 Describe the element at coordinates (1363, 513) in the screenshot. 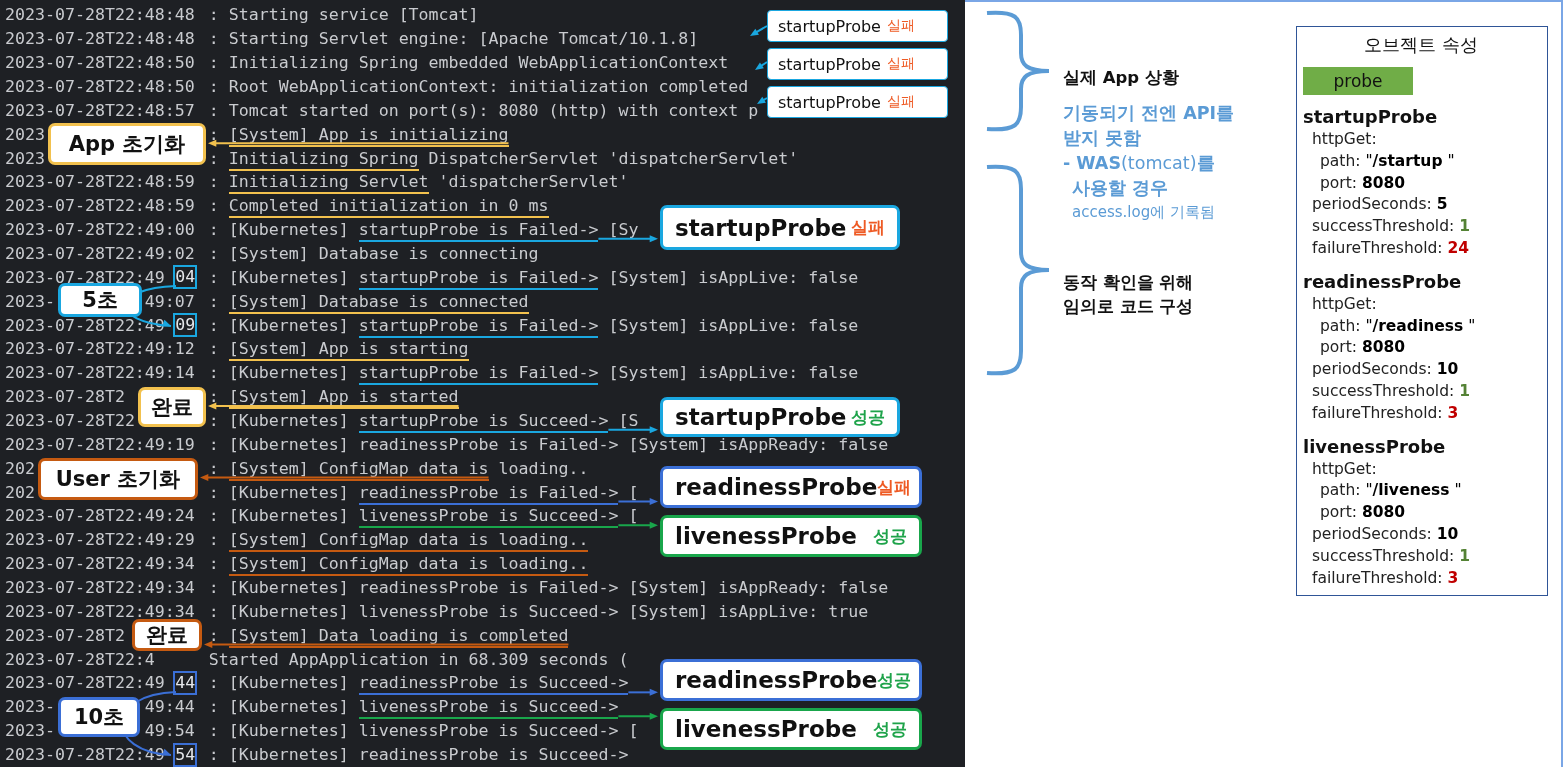

I see `property-line: port: 8080` at that location.